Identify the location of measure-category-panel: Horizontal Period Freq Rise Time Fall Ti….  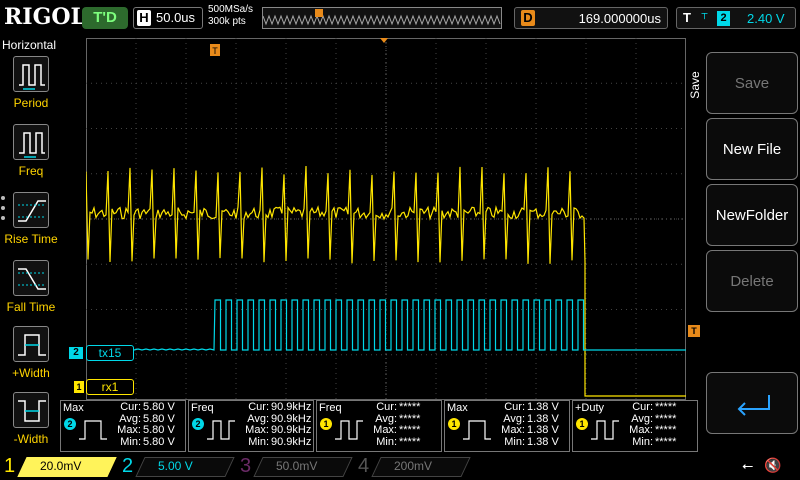
(31, 245).